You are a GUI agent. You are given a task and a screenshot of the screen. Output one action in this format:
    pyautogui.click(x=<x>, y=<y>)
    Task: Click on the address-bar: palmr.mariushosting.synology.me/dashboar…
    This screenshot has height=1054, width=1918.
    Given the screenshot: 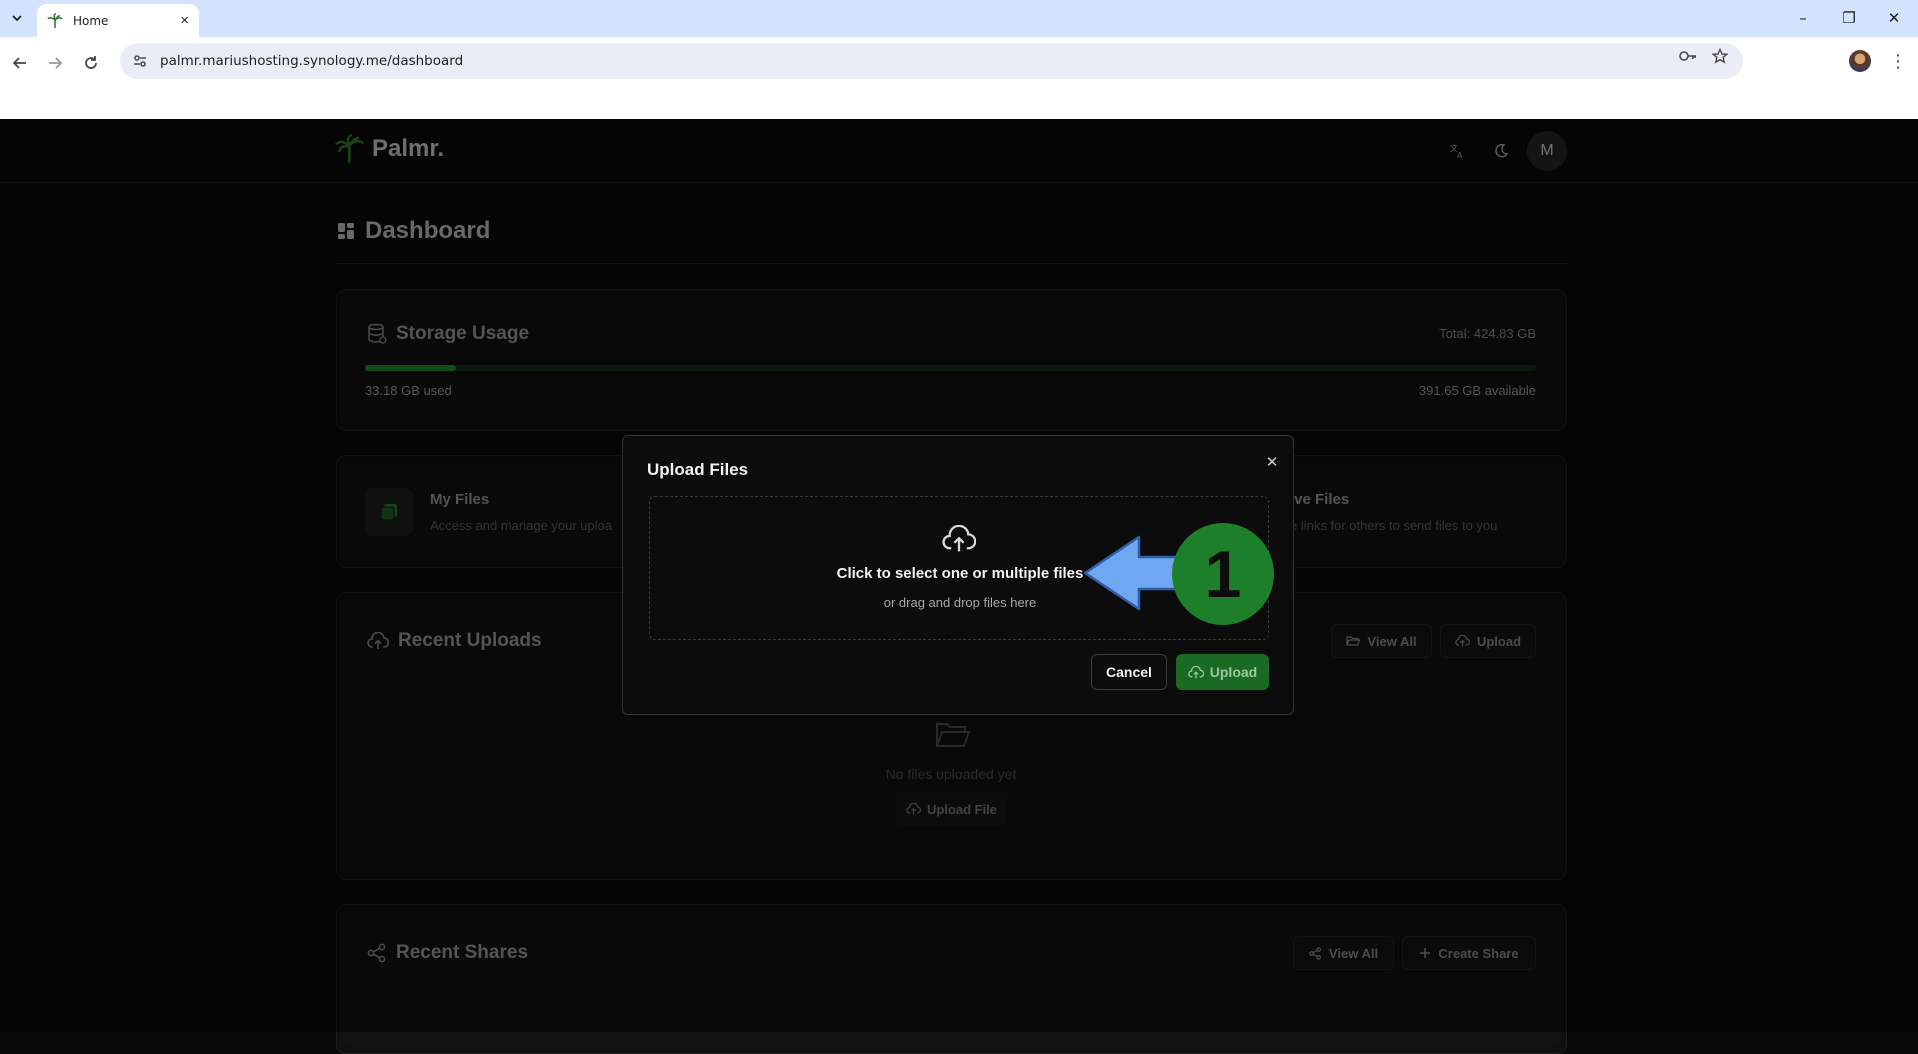 What is the action you would take?
    pyautogui.click(x=931, y=61)
    